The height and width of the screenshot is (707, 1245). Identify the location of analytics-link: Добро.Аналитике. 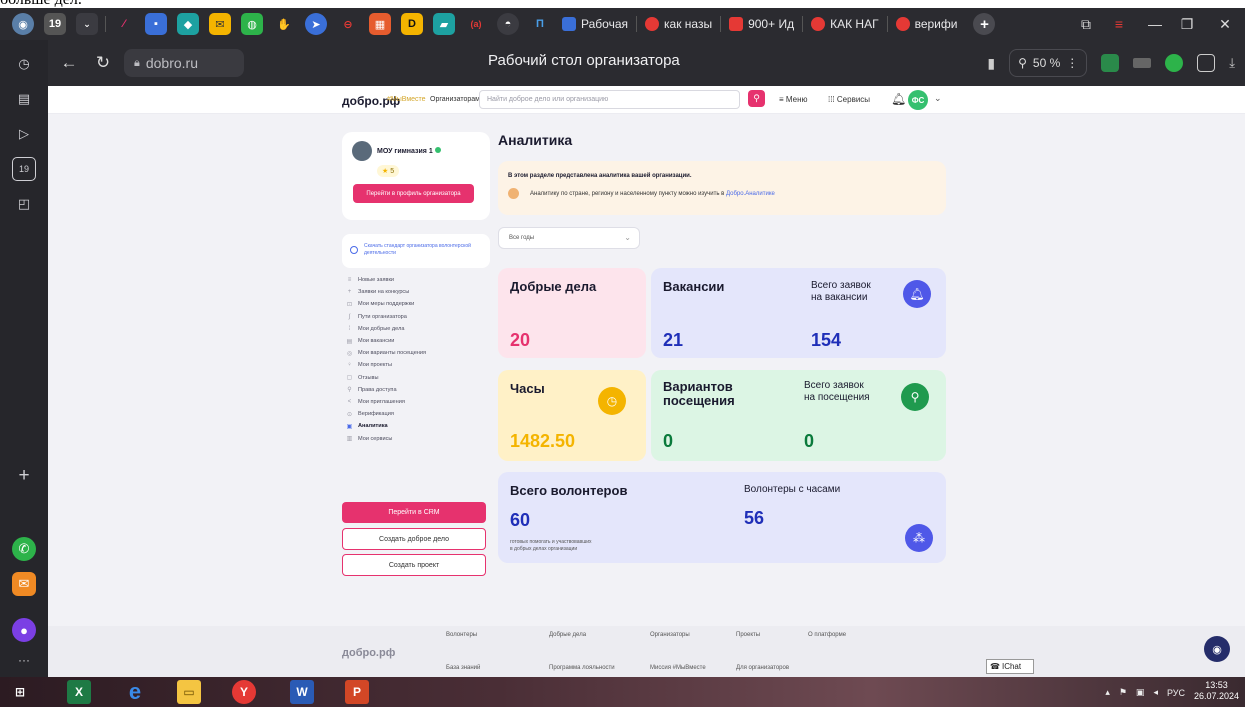
(750, 194).